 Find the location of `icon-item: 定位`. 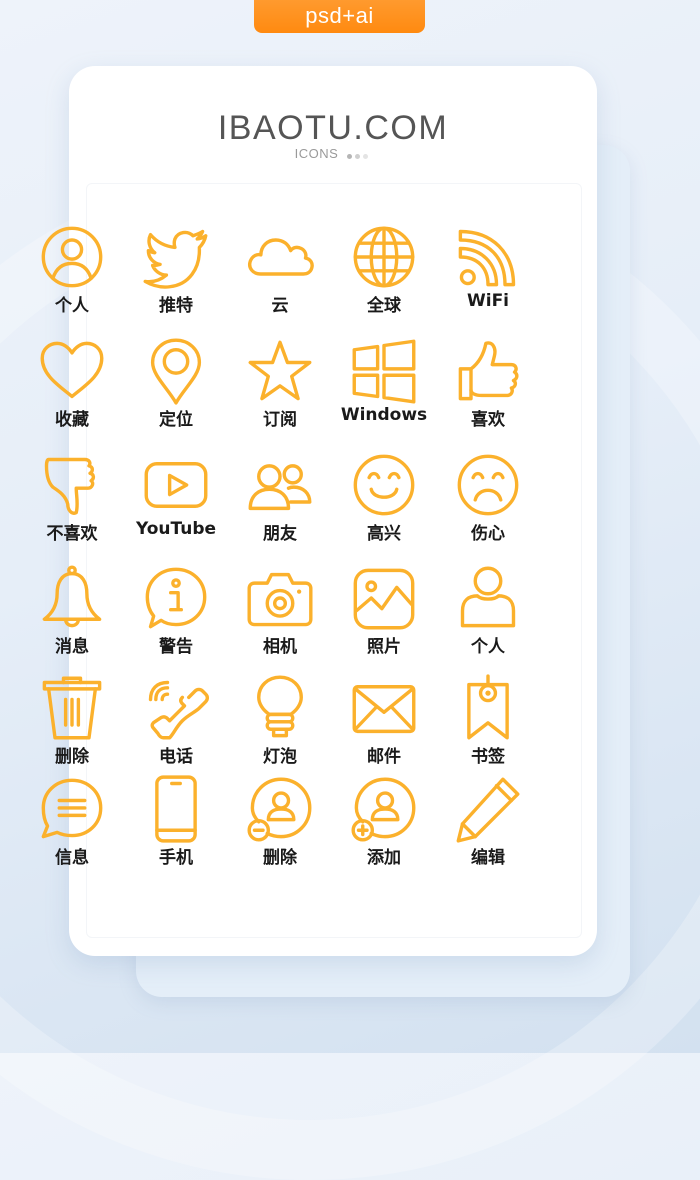

icon-item: 定位 is located at coordinates (176, 392).